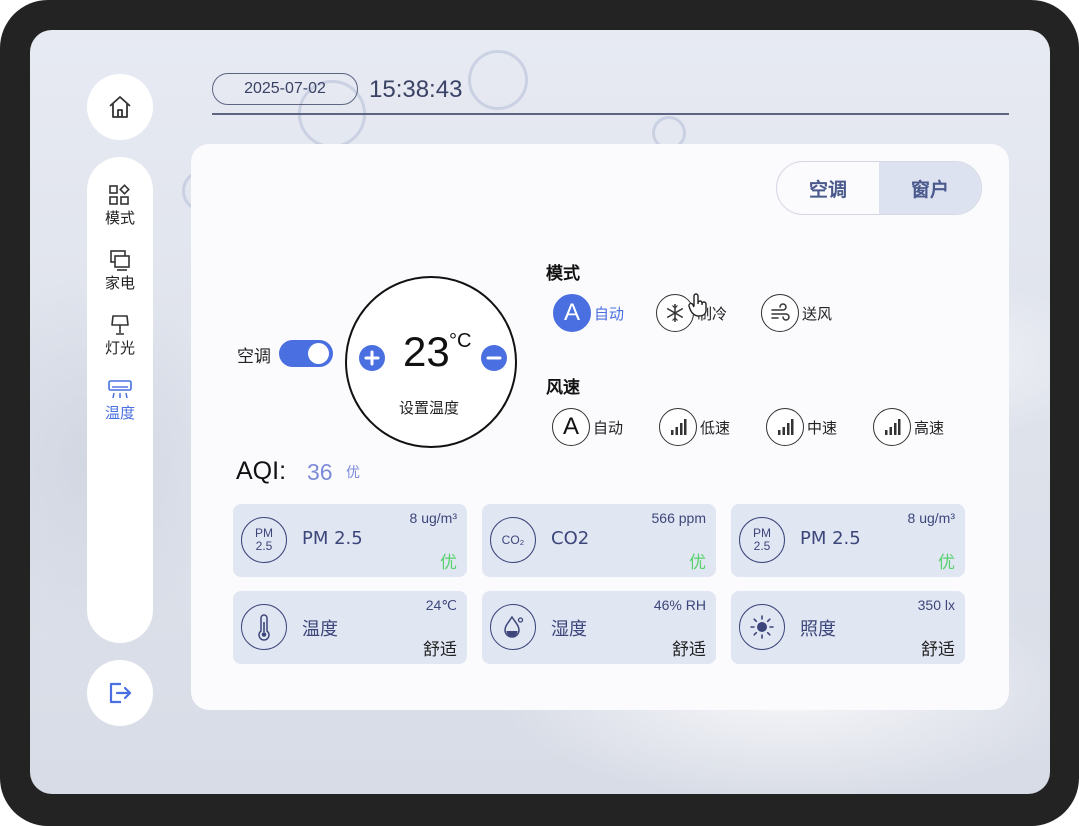 The image size is (1079, 826). What do you see at coordinates (715, 427) in the screenshot?
I see `fan-option-label: 低速` at bounding box center [715, 427].